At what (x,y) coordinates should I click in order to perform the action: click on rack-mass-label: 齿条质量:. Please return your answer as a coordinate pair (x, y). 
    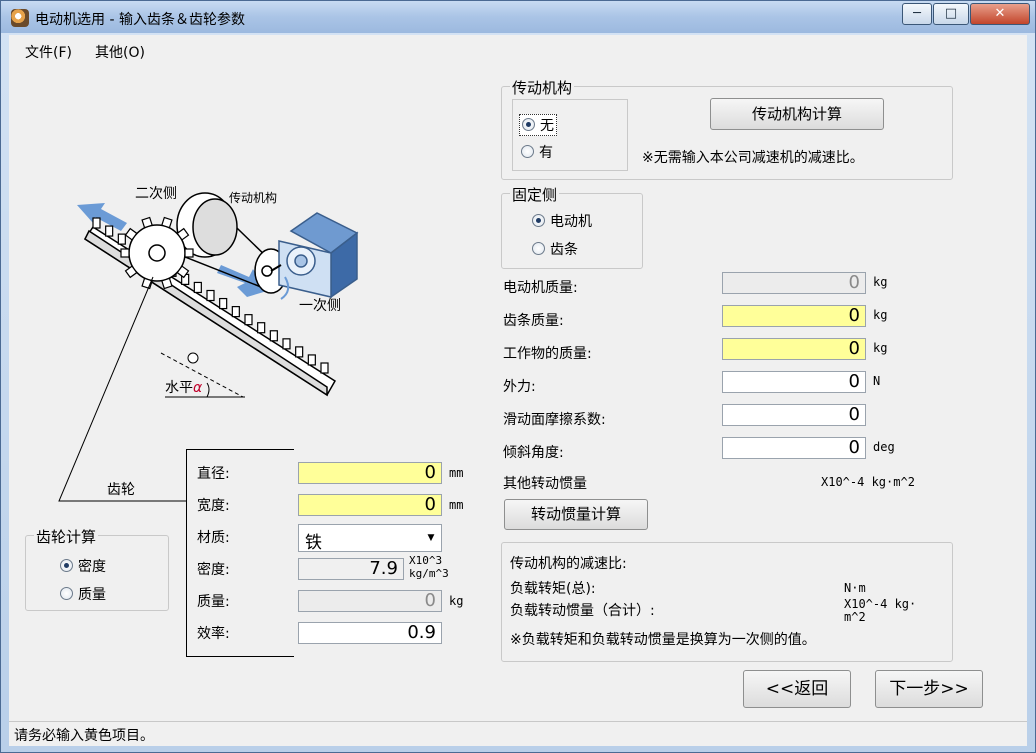
    Looking at the image, I should click on (533, 321).